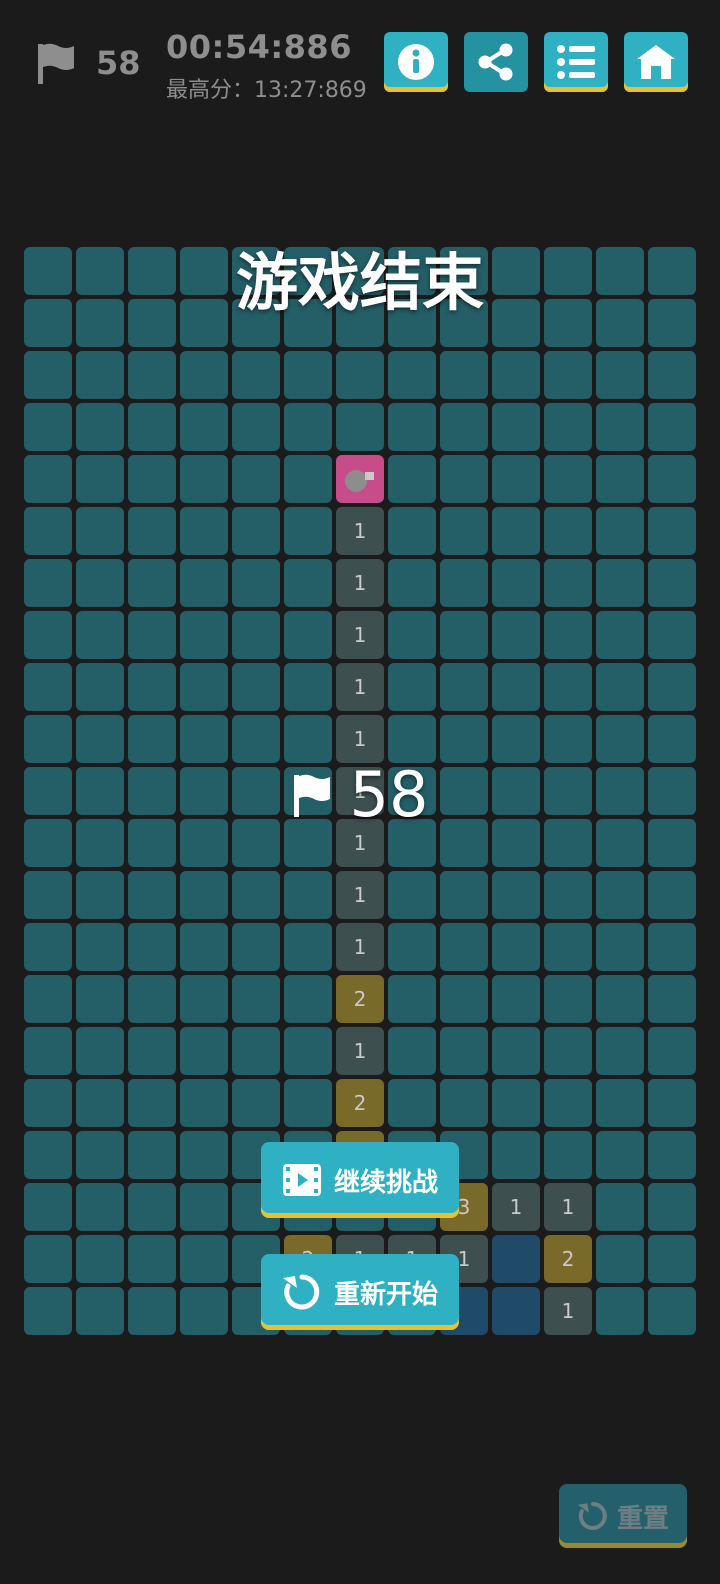 This screenshot has height=1584, width=720. I want to click on info-button, so click(416, 62).